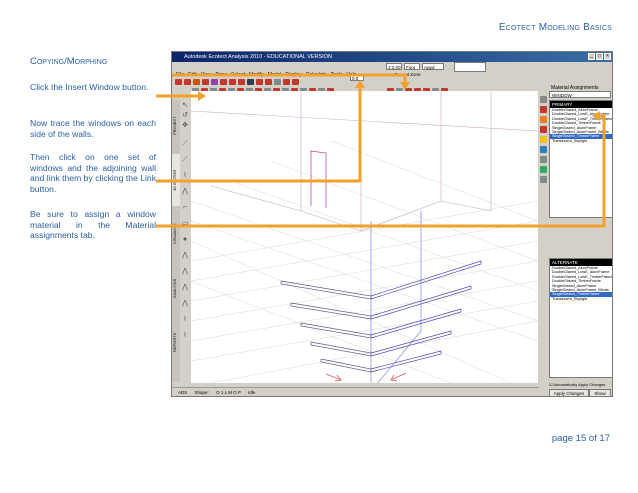 This screenshot has width=638, height=493. I want to click on tab-analysis: ANALYSIS, so click(176, 288).